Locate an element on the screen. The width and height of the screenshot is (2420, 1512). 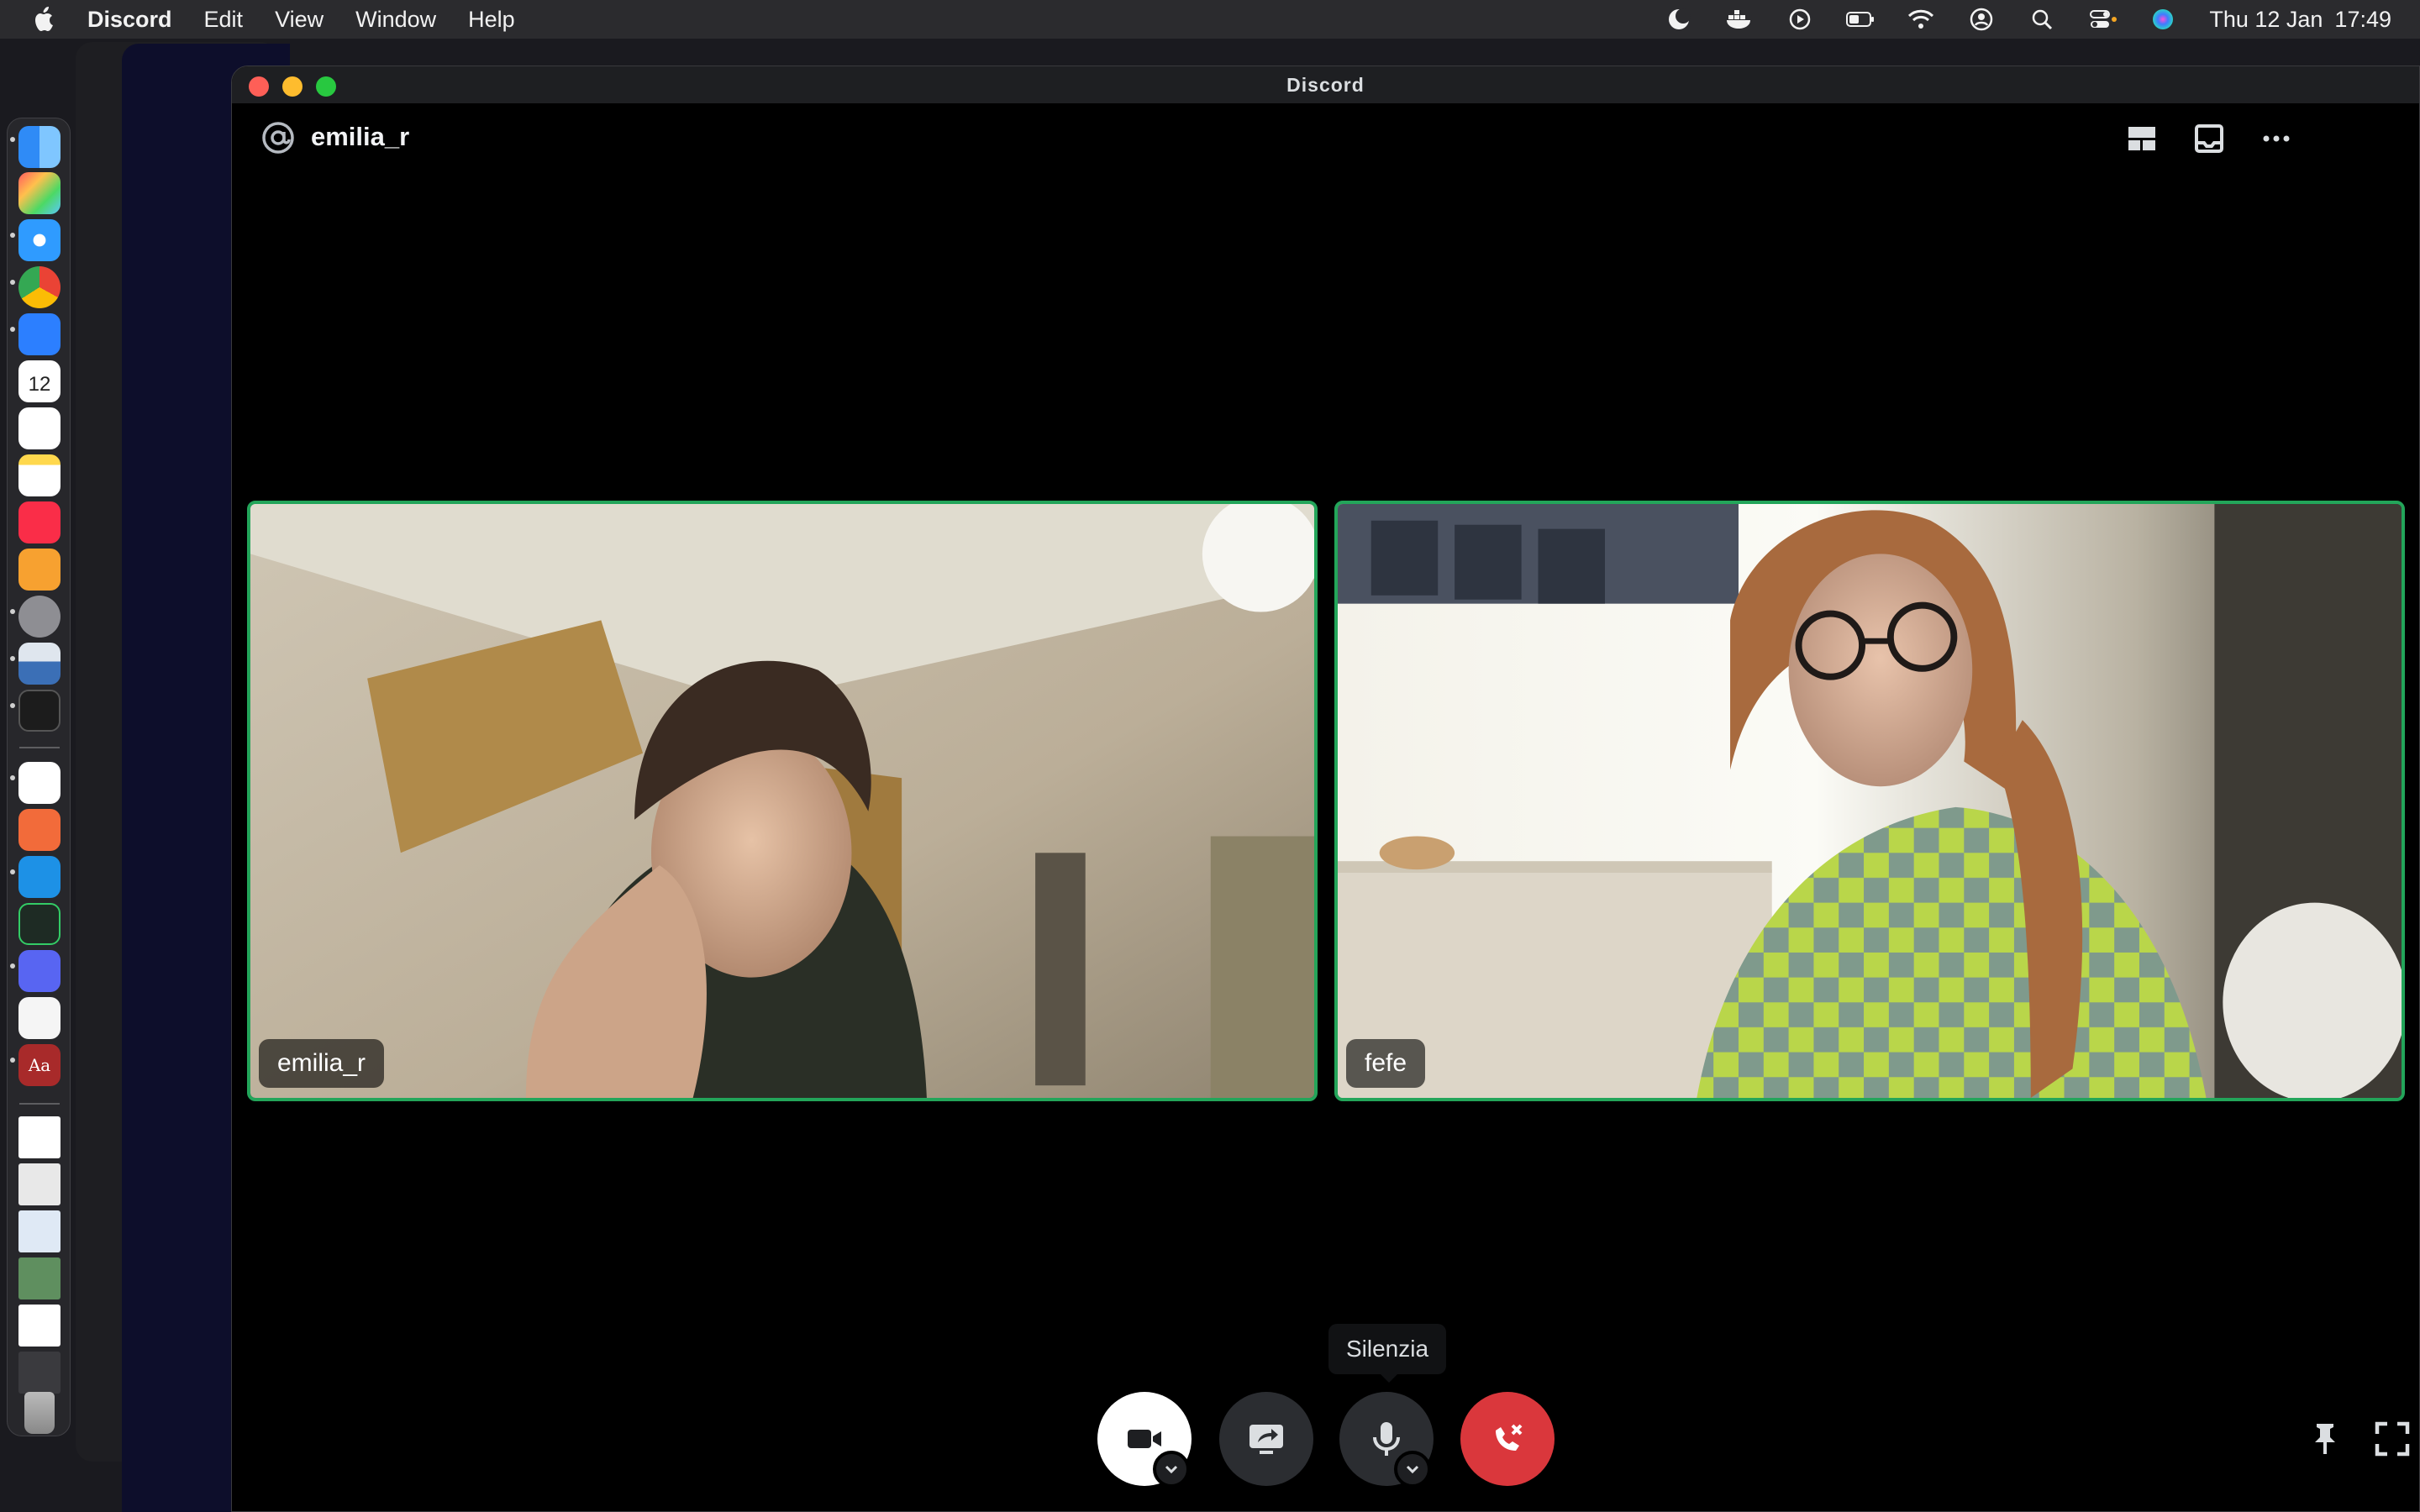
tooltip-arrow is located at coordinates (1389, 1378).